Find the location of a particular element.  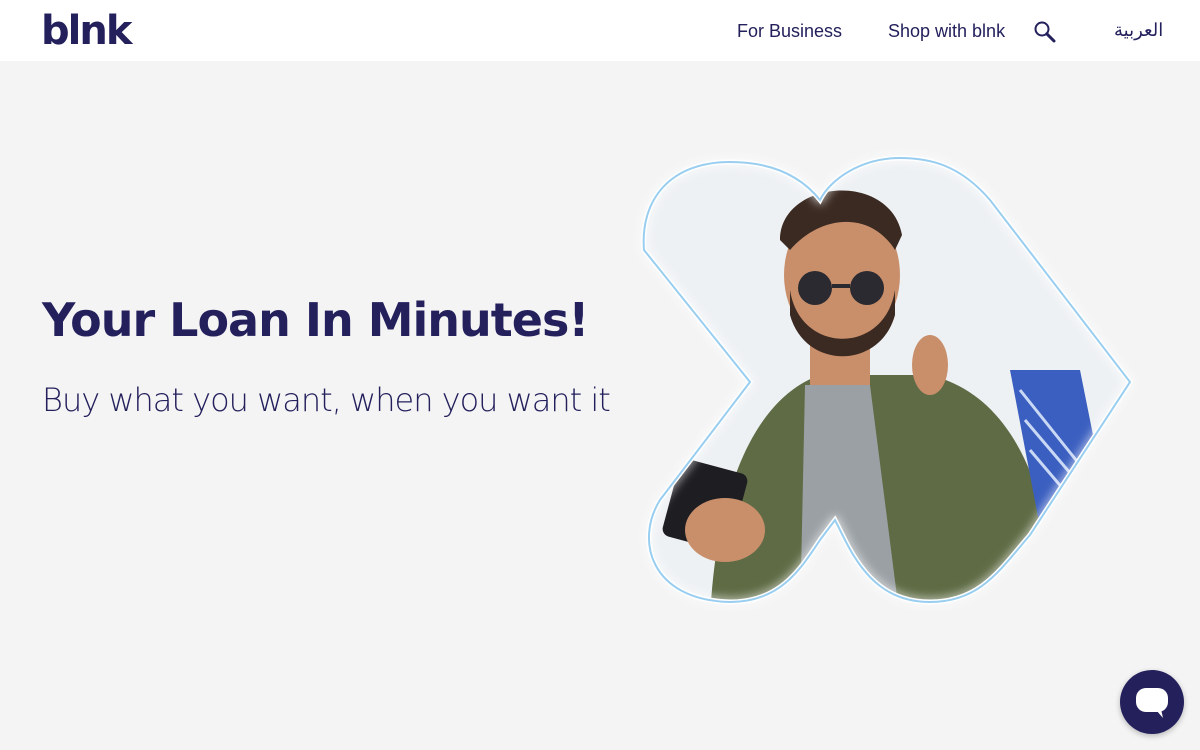

chat-button is located at coordinates (1152, 702).